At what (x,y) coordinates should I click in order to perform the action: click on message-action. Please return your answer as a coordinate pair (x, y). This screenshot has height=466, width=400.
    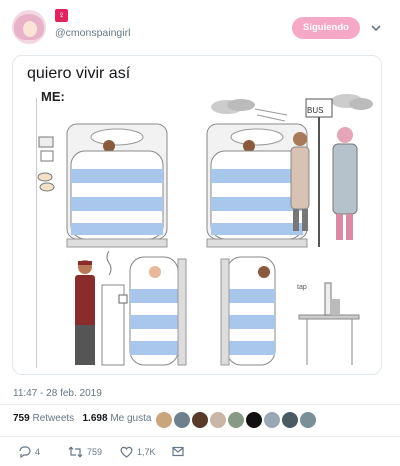
    Looking at the image, I should click on (178, 451).